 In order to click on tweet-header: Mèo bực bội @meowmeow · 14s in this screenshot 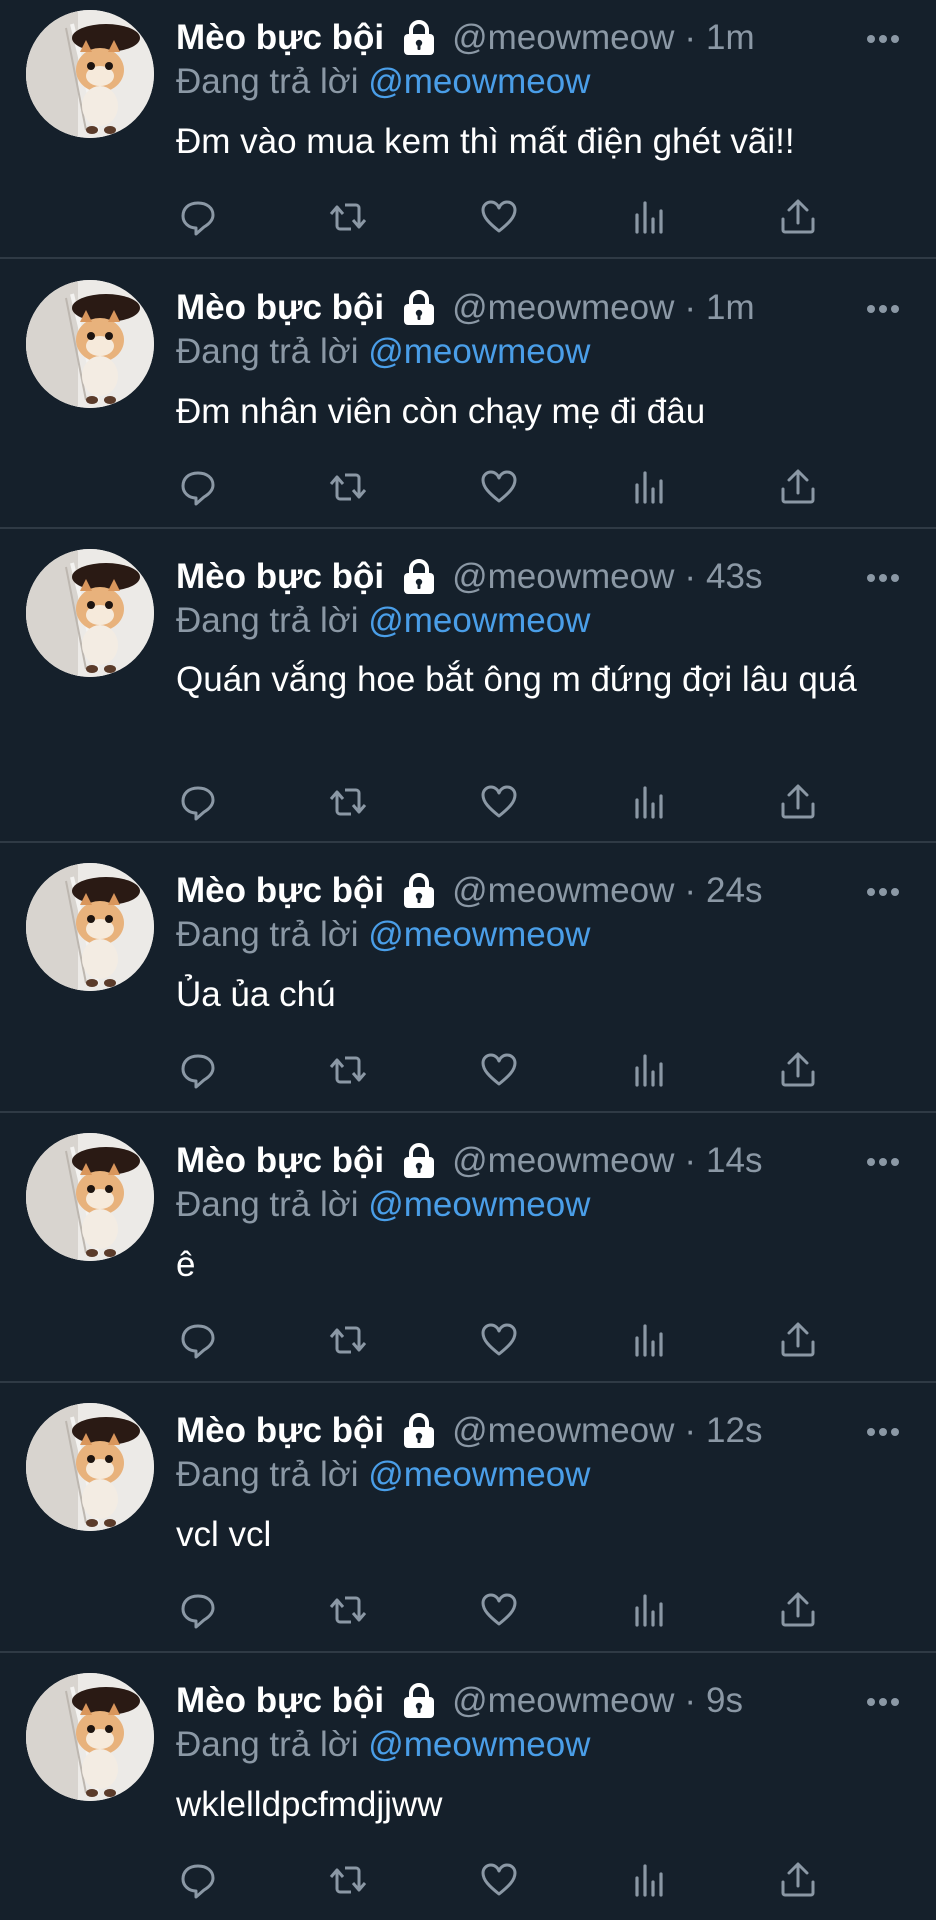, I will do `click(469, 1161)`.